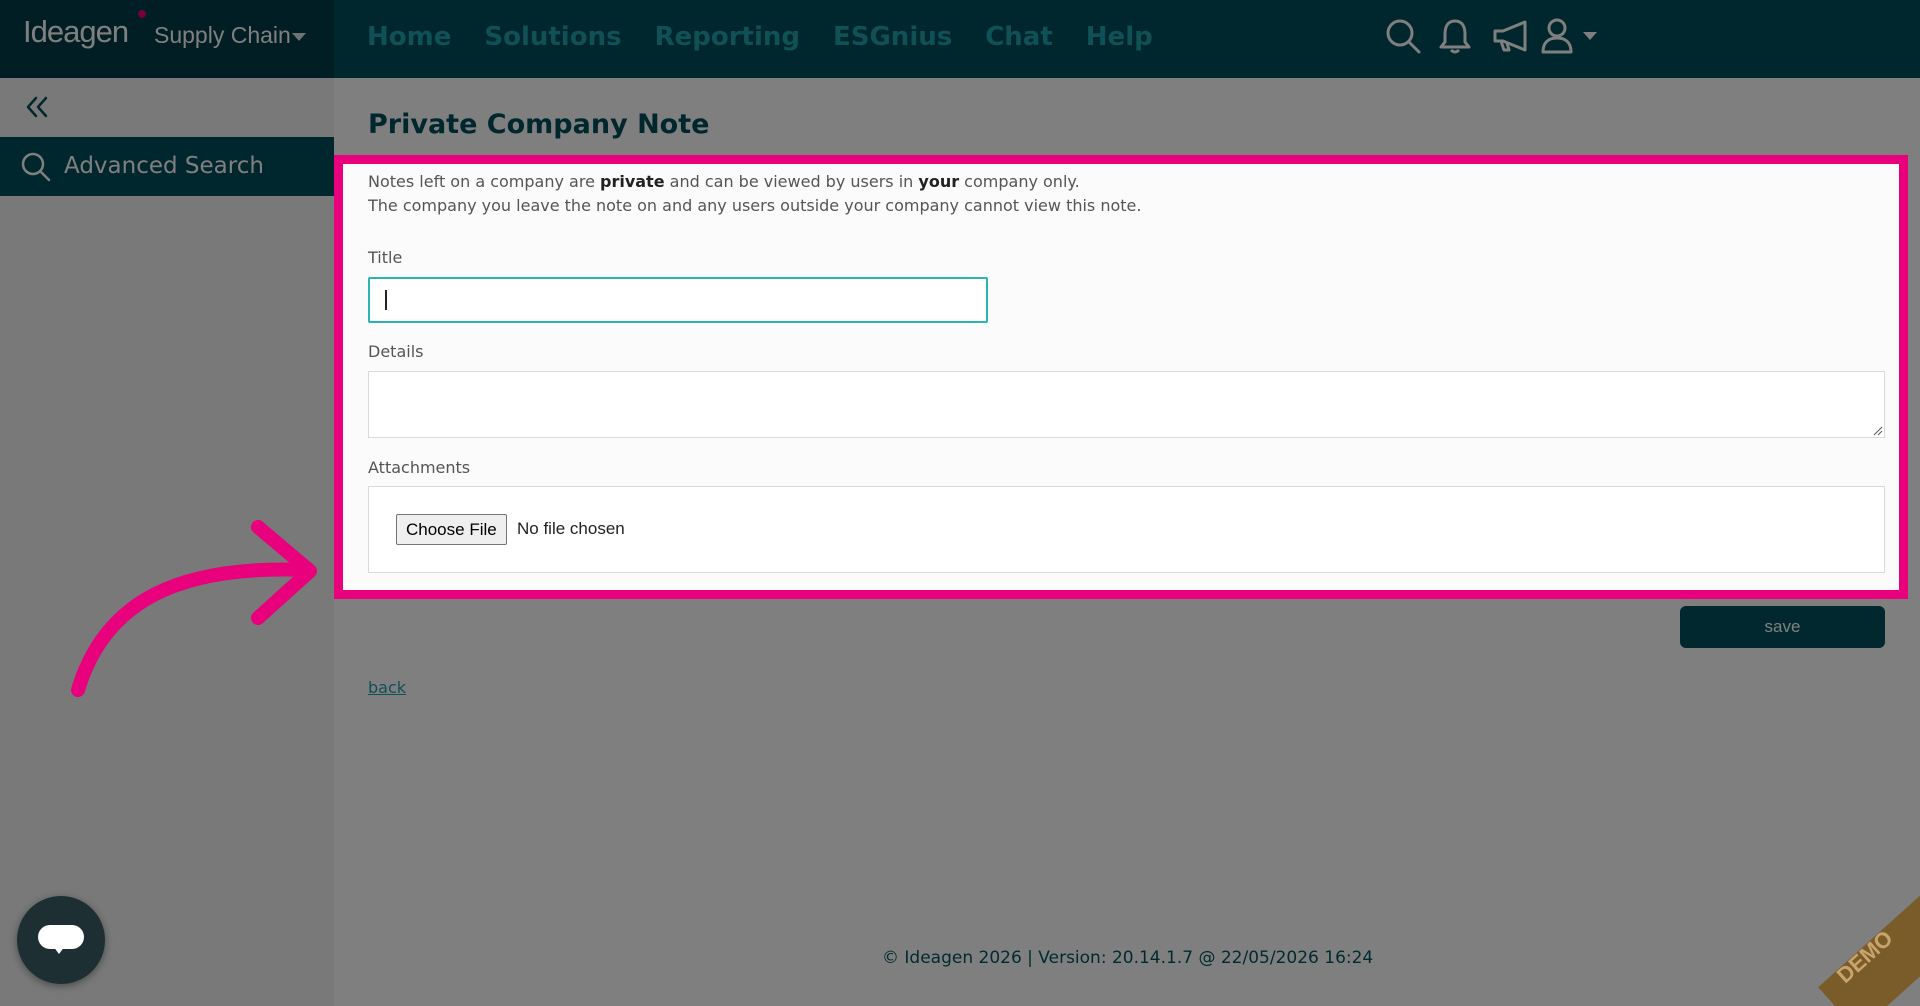 The width and height of the screenshot is (1920, 1006). I want to click on sidebar-item-label: Advanced Search, so click(164, 166).